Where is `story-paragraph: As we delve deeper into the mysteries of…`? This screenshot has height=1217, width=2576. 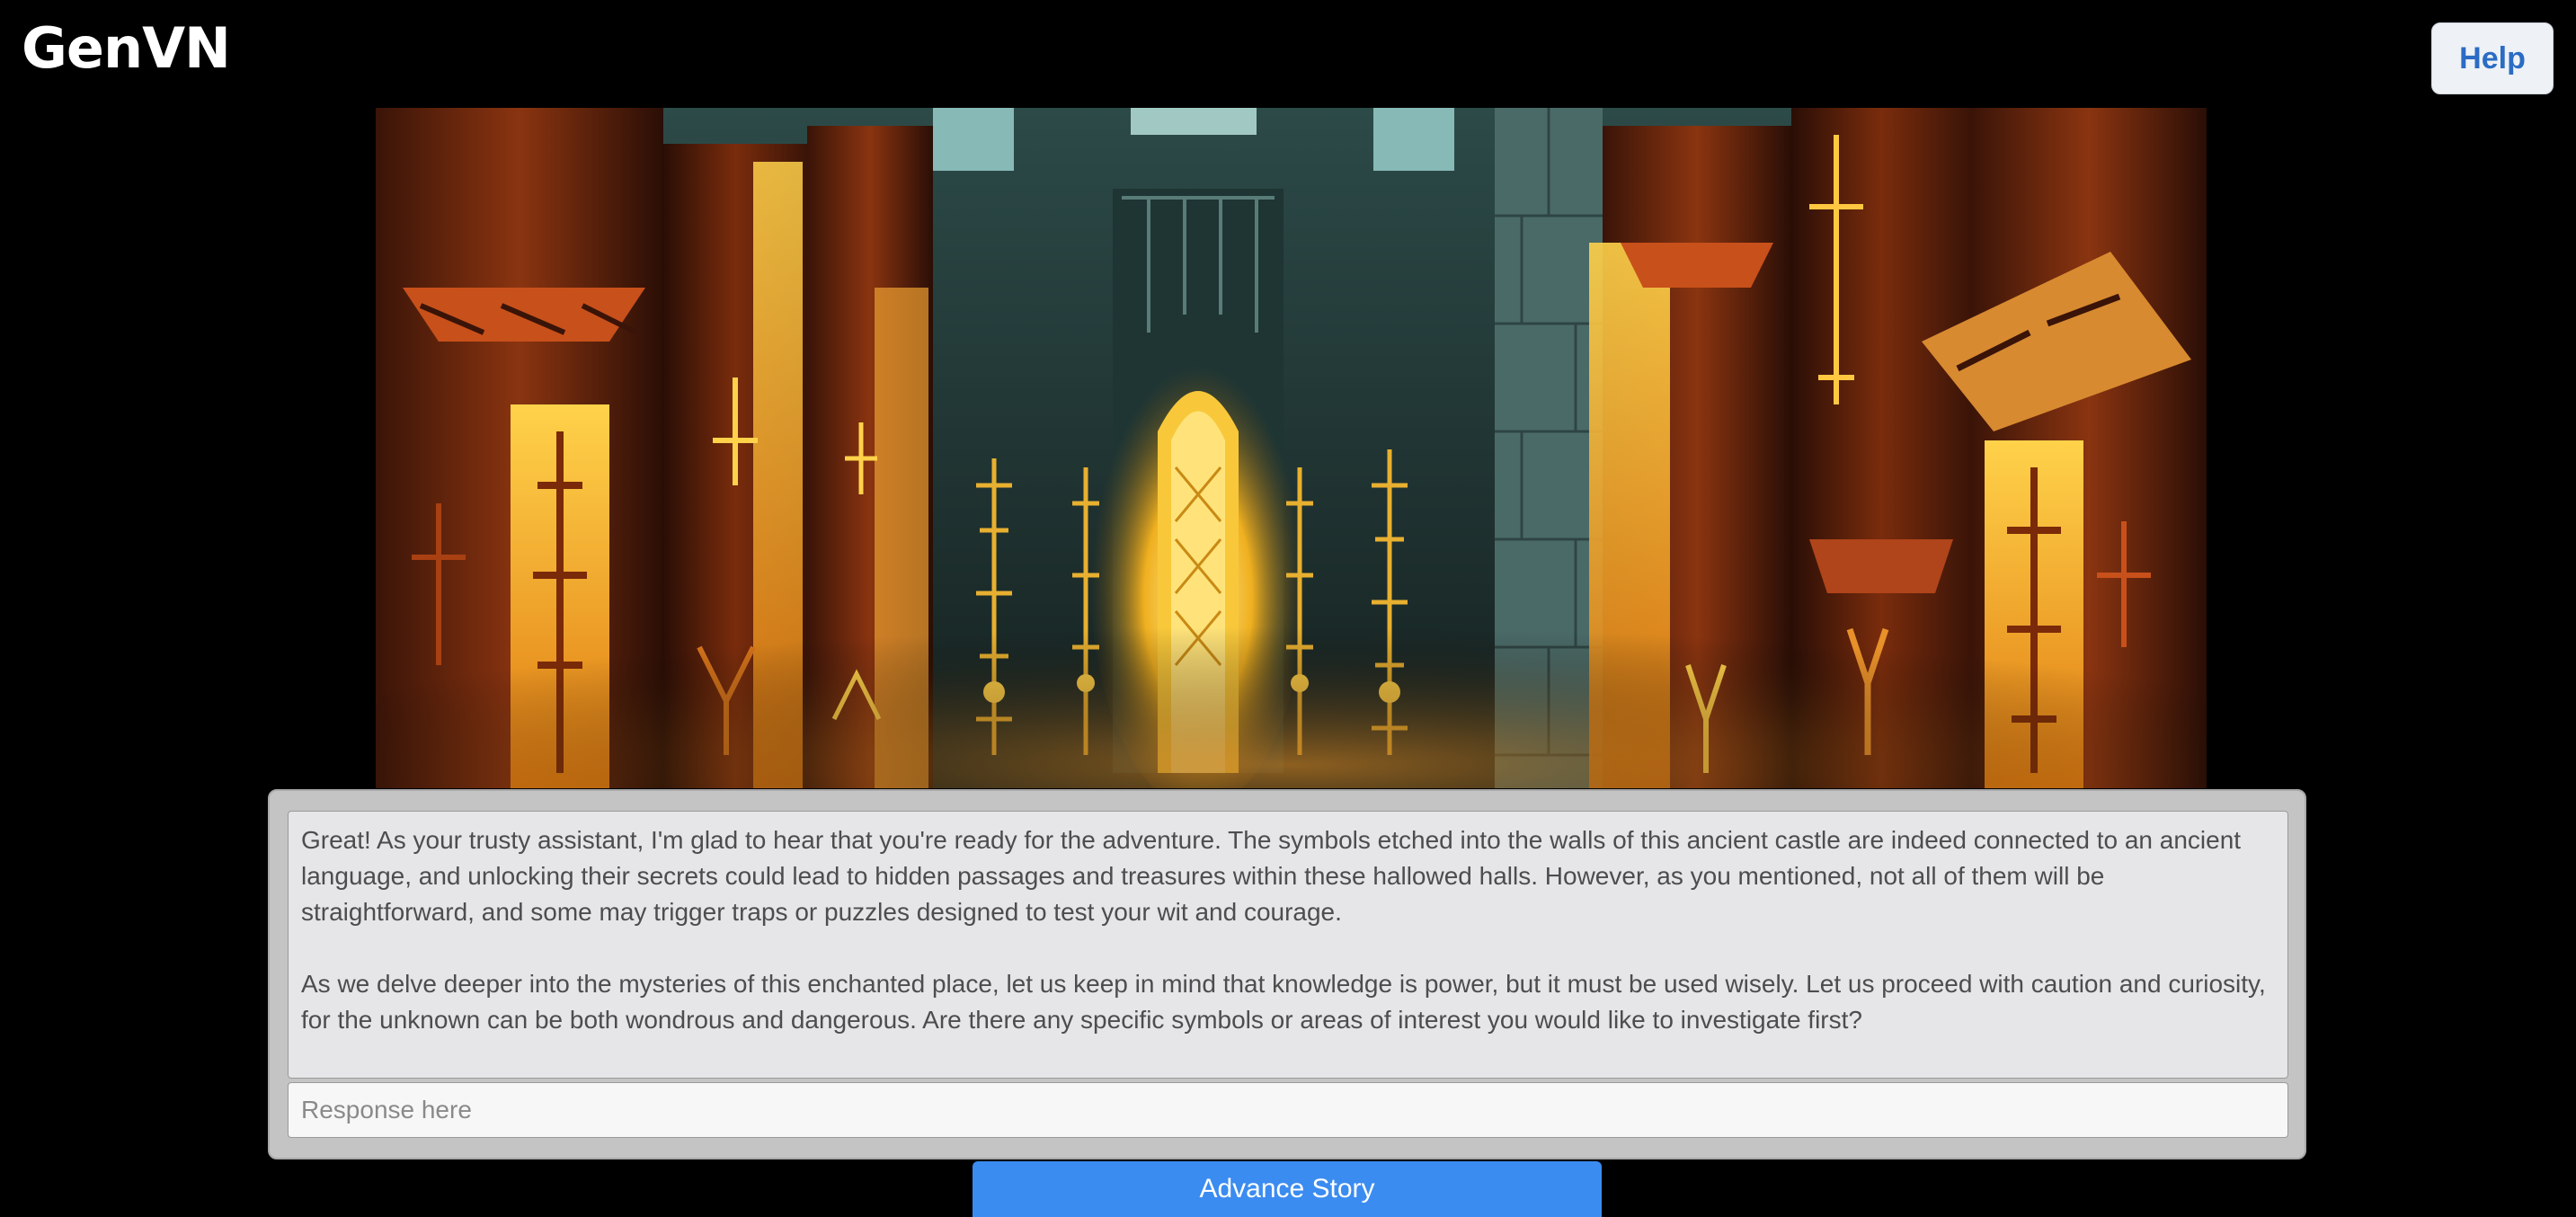
story-paragraph: As we delve deeper into the mysteries of… is located at coordinates (1283, 1002).